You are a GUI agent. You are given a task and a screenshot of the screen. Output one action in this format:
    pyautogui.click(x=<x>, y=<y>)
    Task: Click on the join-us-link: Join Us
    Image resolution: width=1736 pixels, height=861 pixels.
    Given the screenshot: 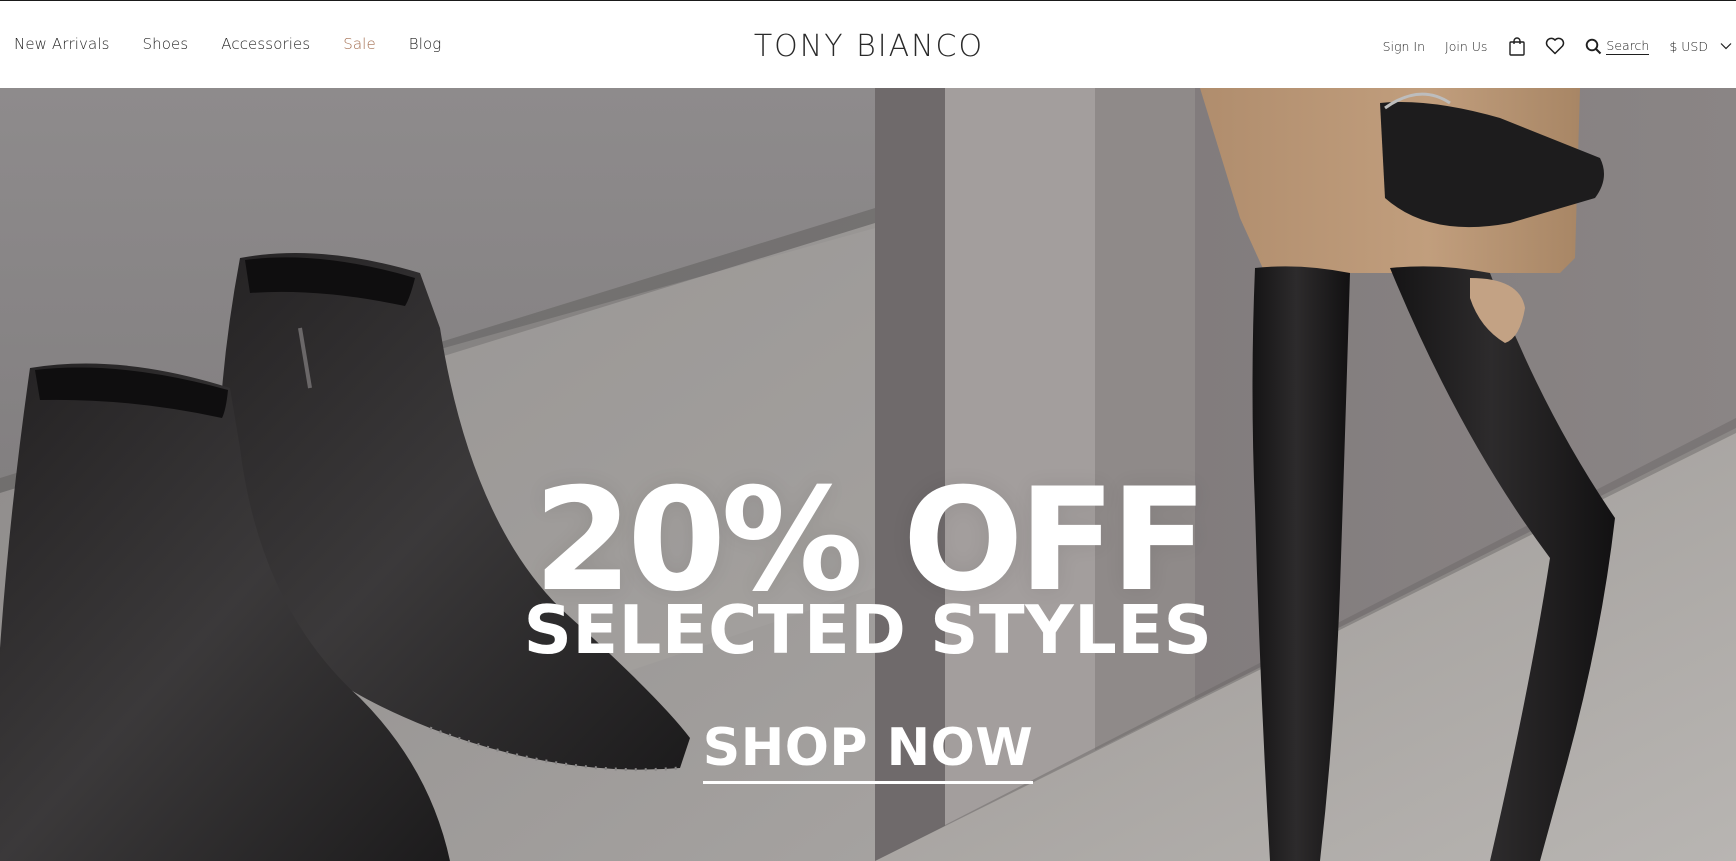 What is the action you would take?
    pyautogui.click(x=1466, y=46)
    